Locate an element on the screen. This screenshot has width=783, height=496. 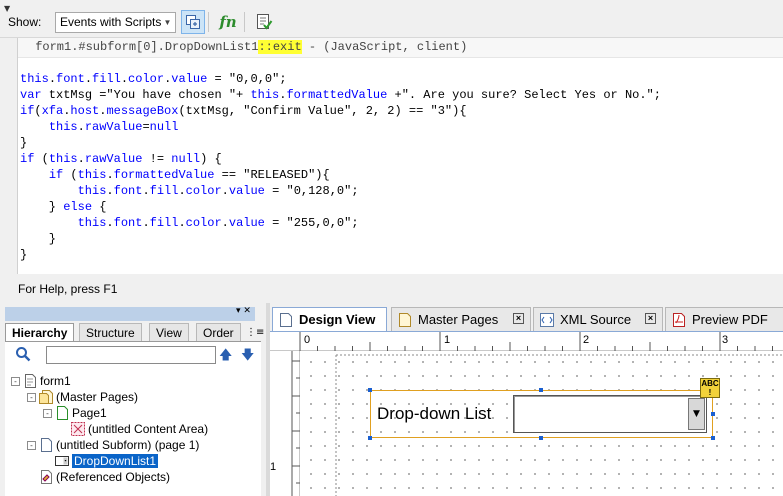
events-toggle-button is located at coordinates (193, 22).